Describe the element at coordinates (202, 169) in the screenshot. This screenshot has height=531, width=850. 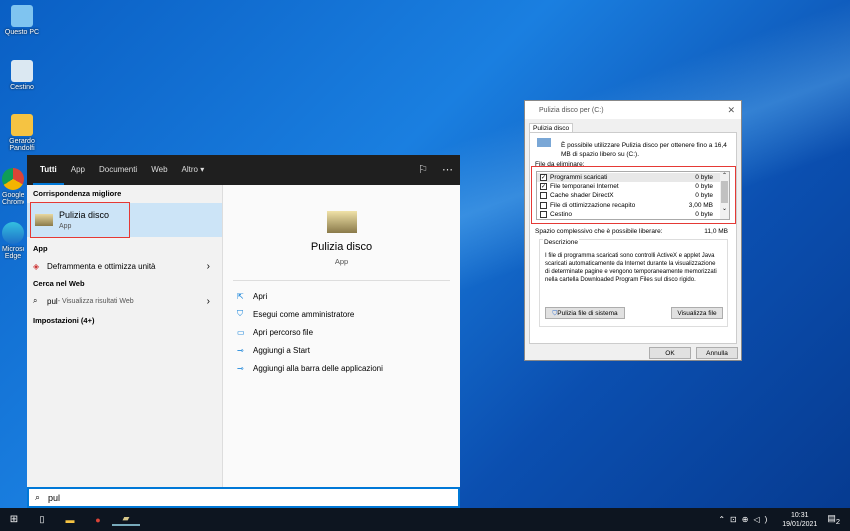
I see `chevron-down-icon: ▾` at that location.